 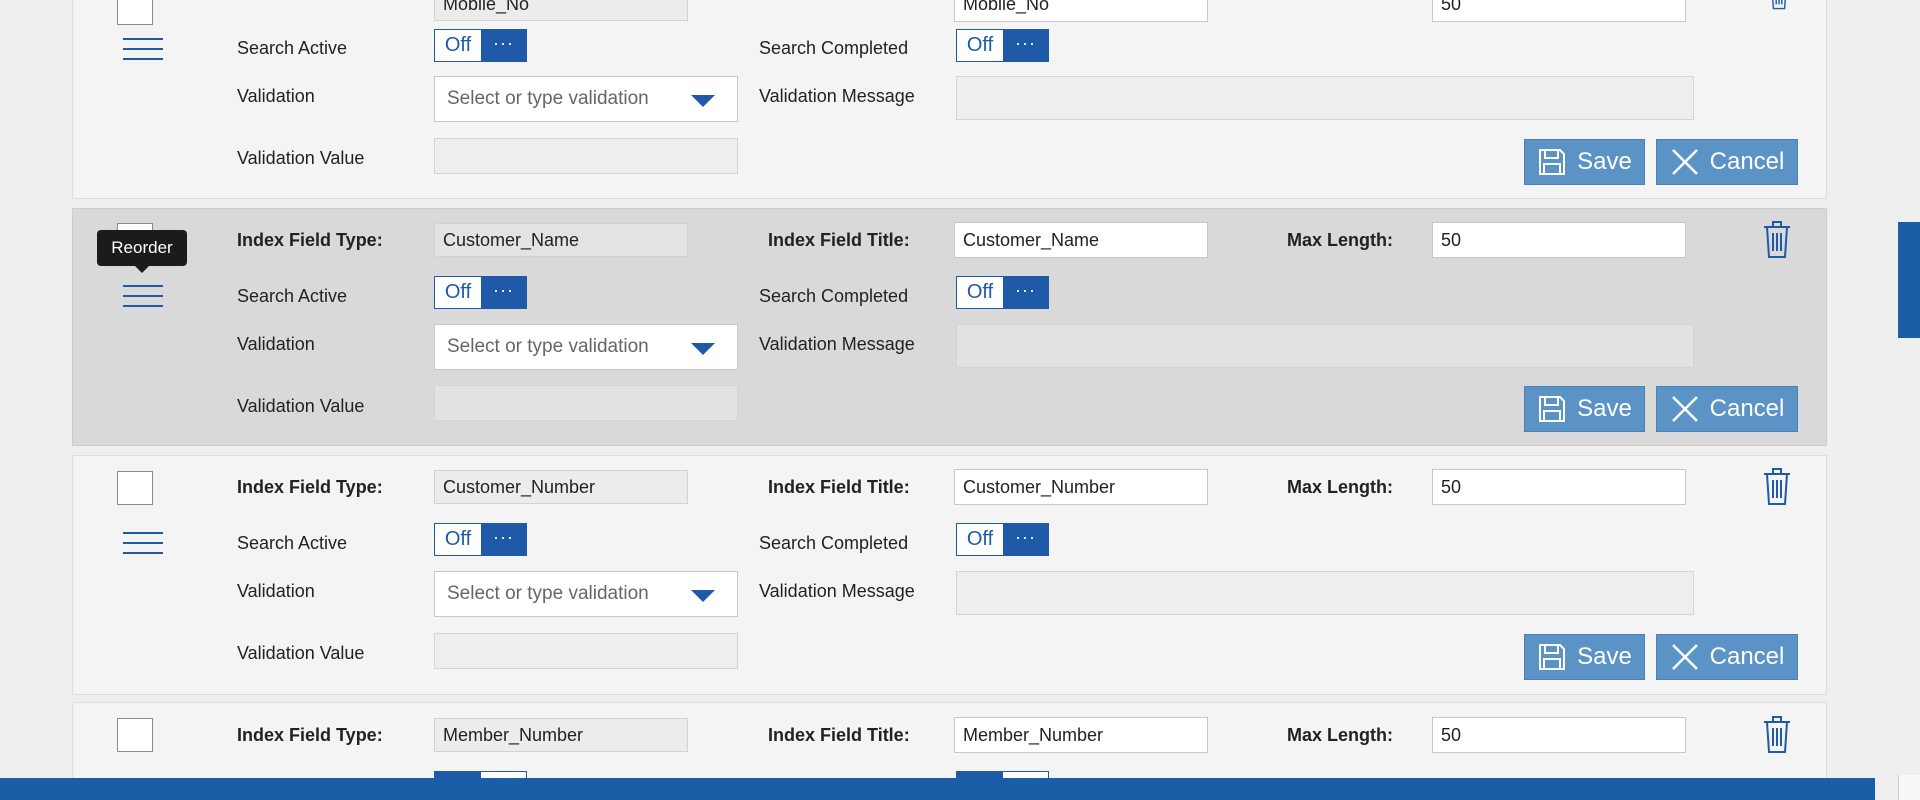 I want to click on index-field-title-input: Member_Number, so click(x=1081, y=735).